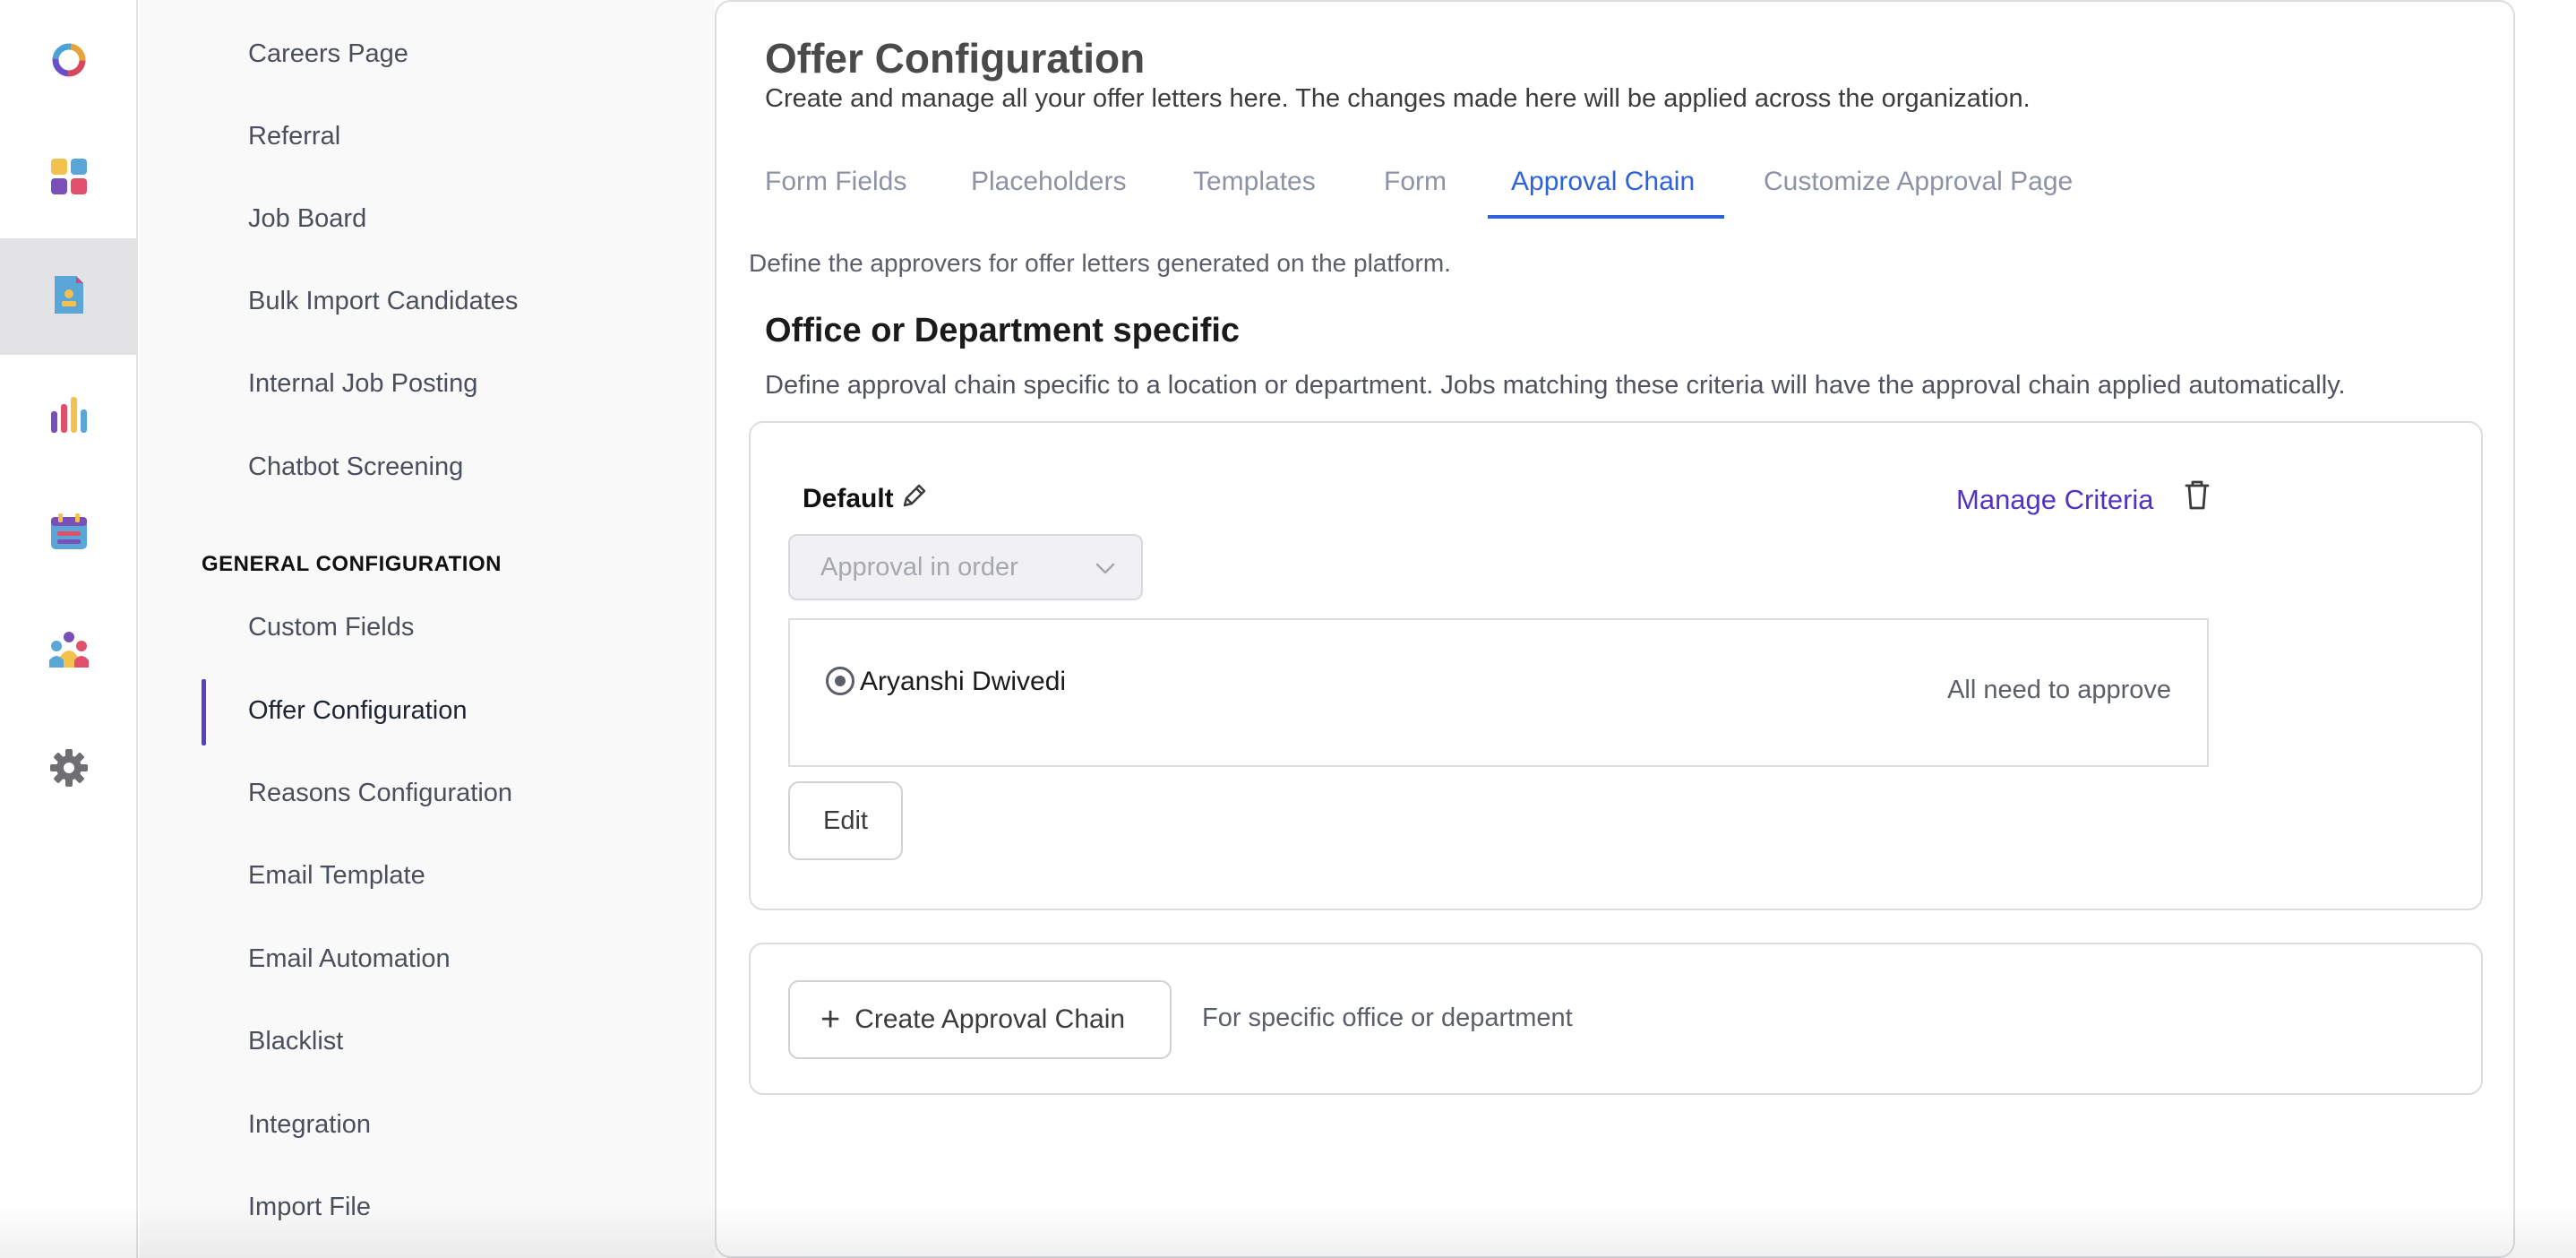  I want to click on sidebar-active-indicator, so click(204, 712).